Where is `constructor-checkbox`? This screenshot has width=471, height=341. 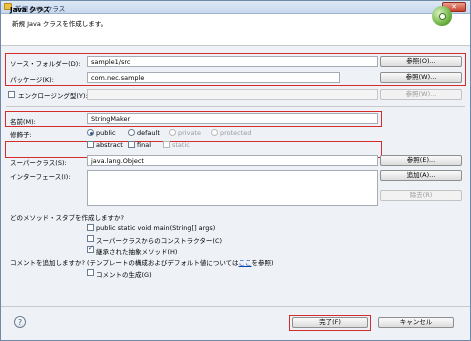 constructor-checkbox is located at coordinates (90, 238).